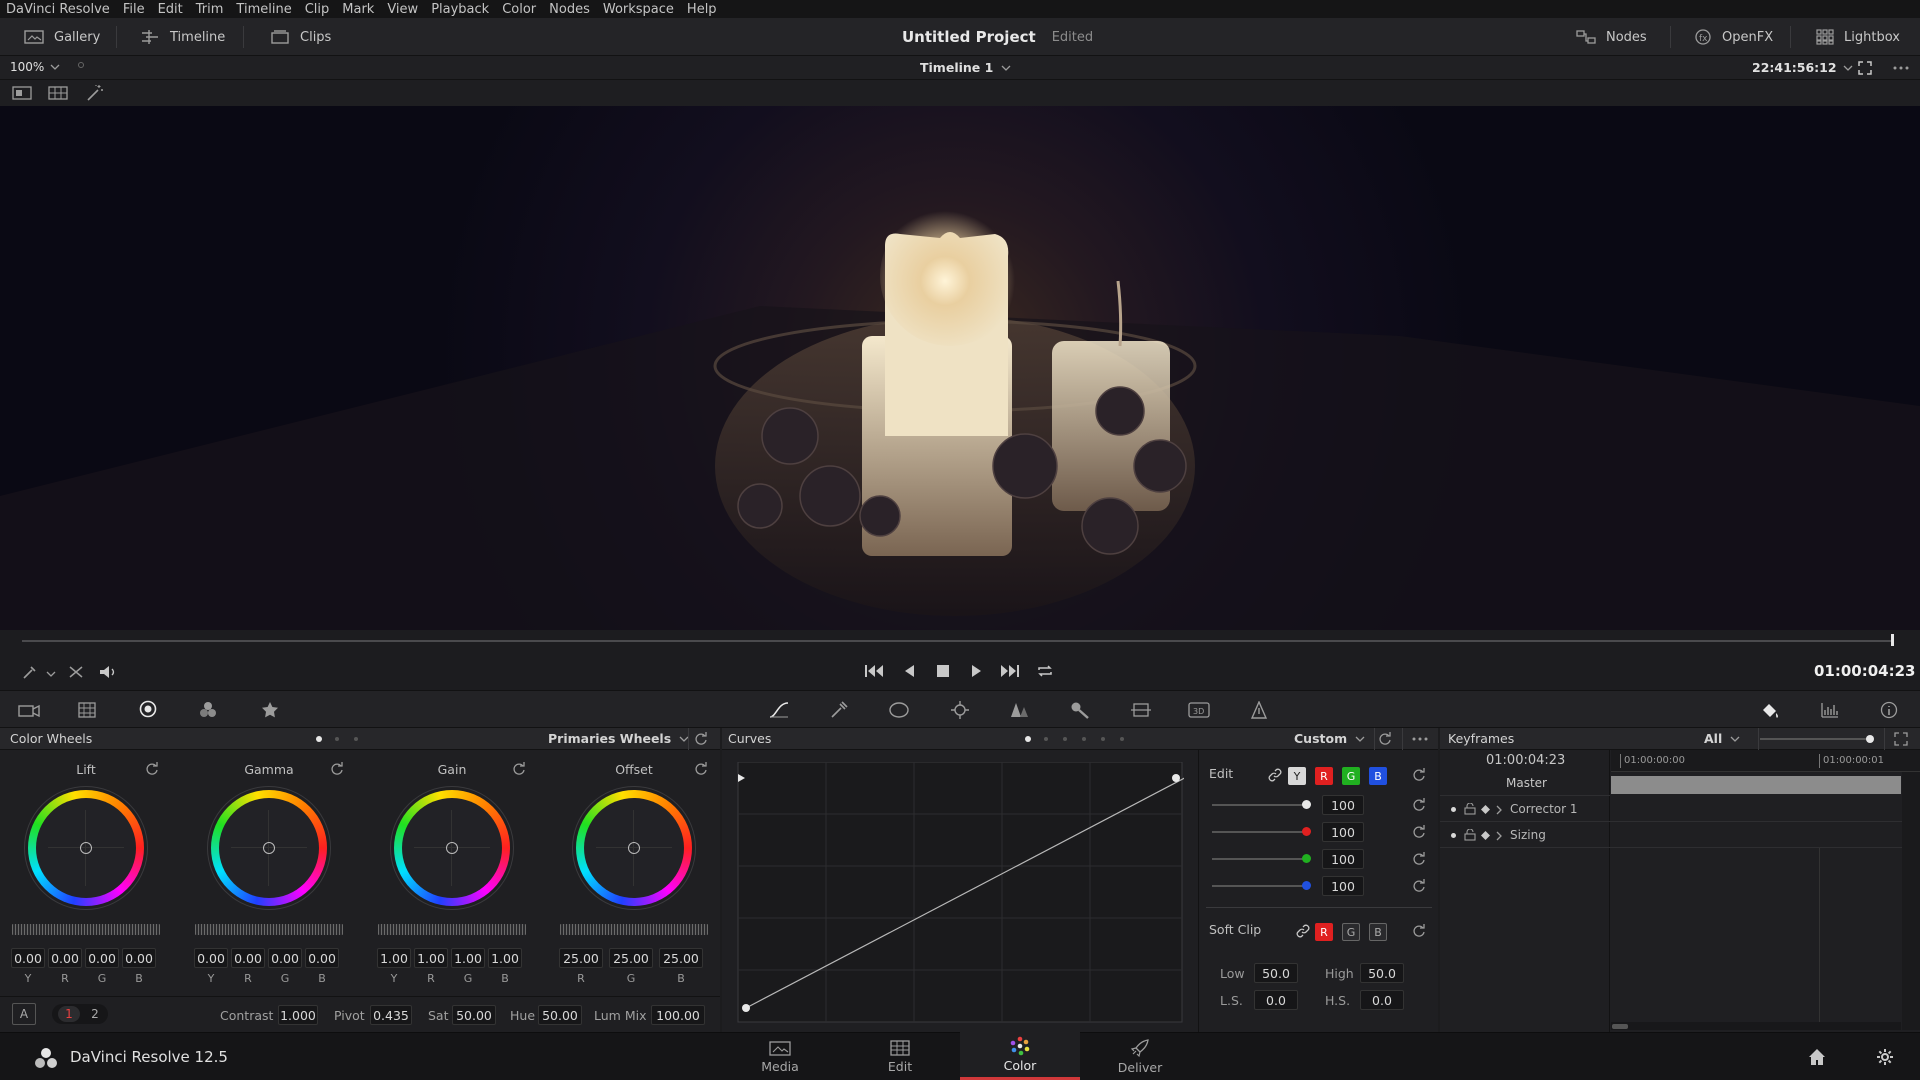  Describe the element at coordinates (402, 9) in the screenshot. I see `menu-view: View` at that location.